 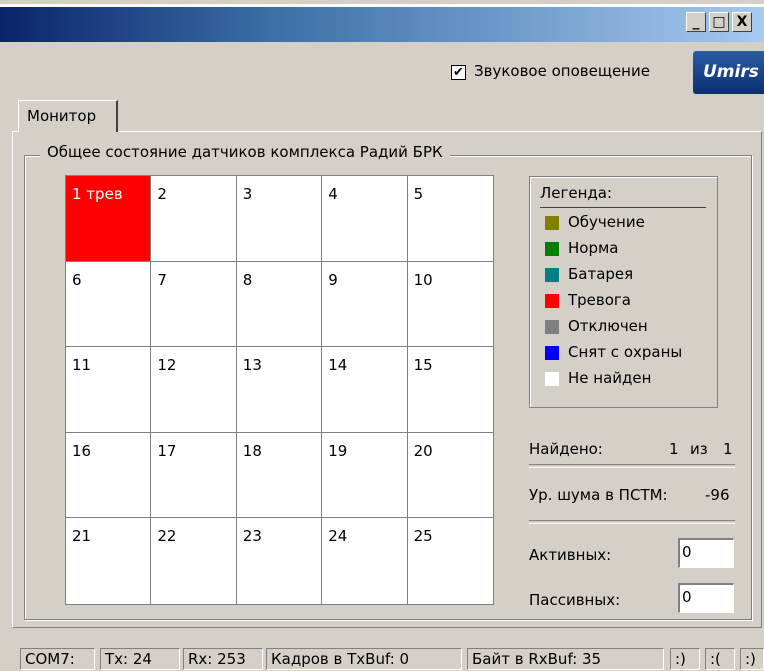 What do you see at coordinates (566, 449) in the screenshot?
I see `found-label: Найдено:` at bounding box center [566, 449].